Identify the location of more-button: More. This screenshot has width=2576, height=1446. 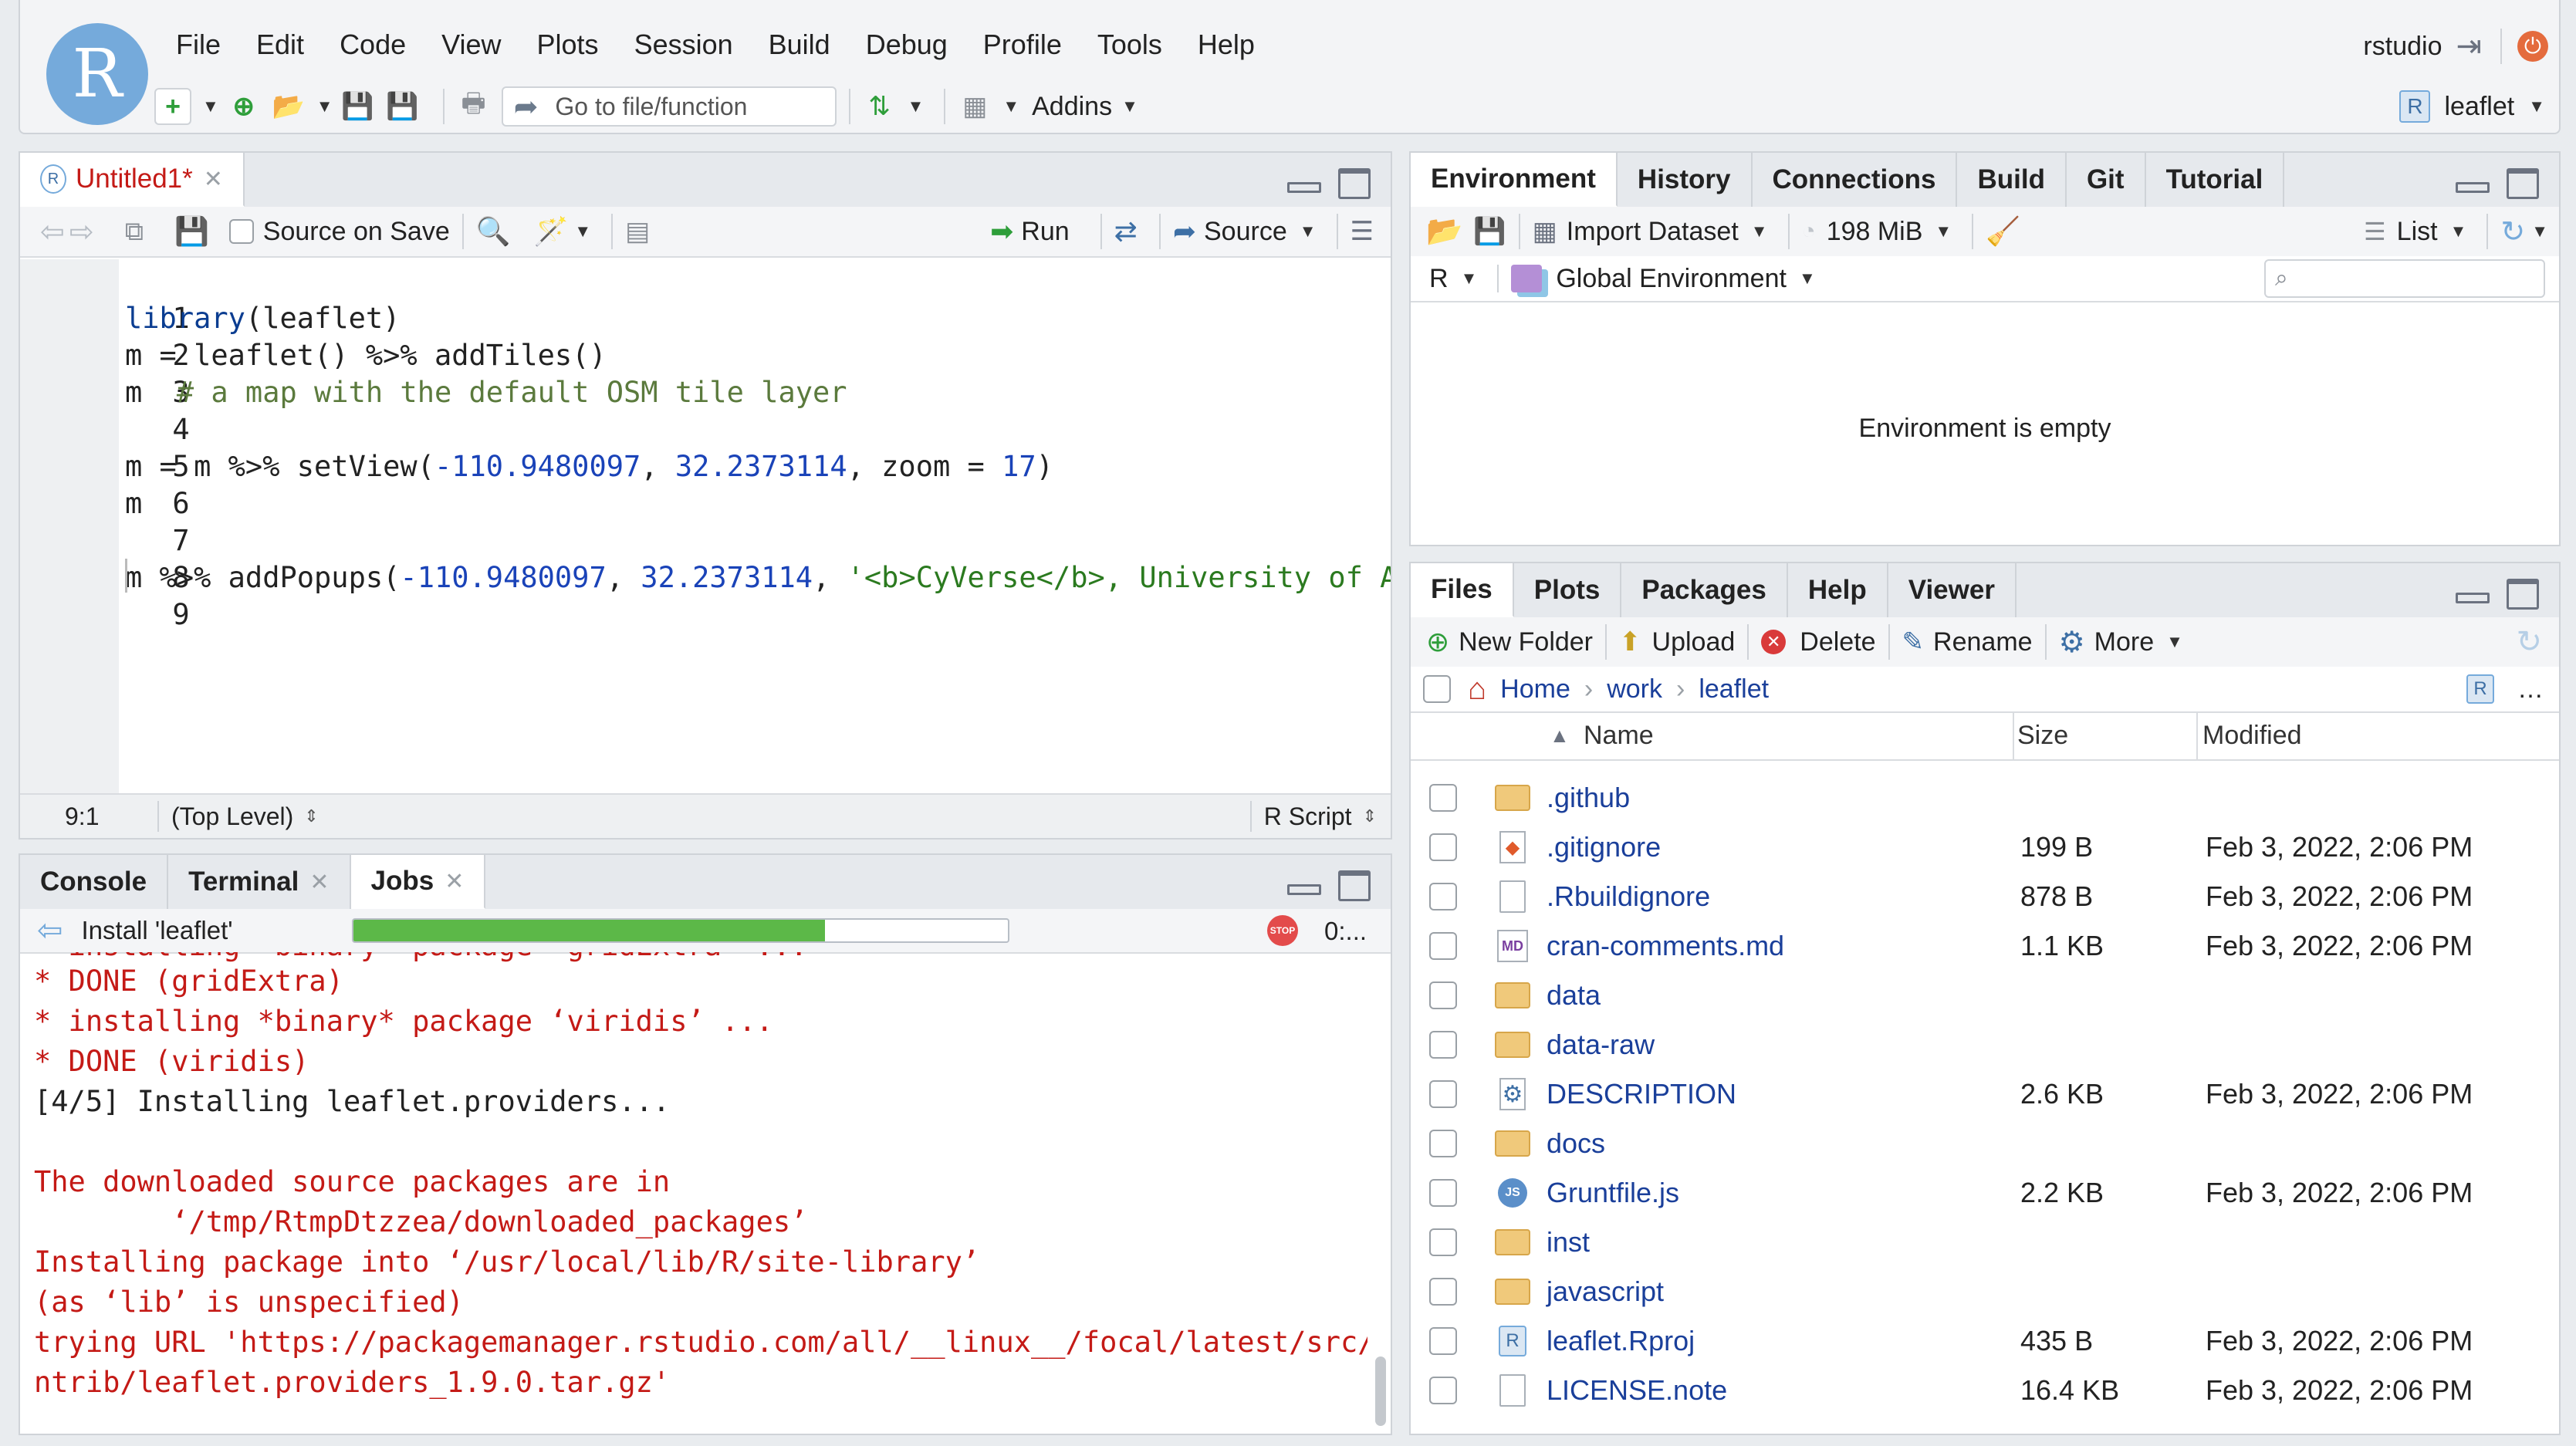
(2124, 642).